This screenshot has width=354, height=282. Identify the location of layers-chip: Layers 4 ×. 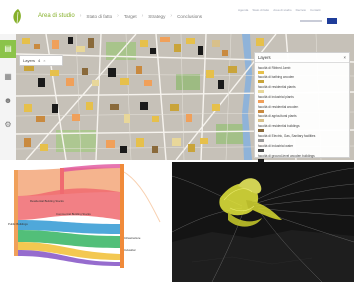
(41, 60).